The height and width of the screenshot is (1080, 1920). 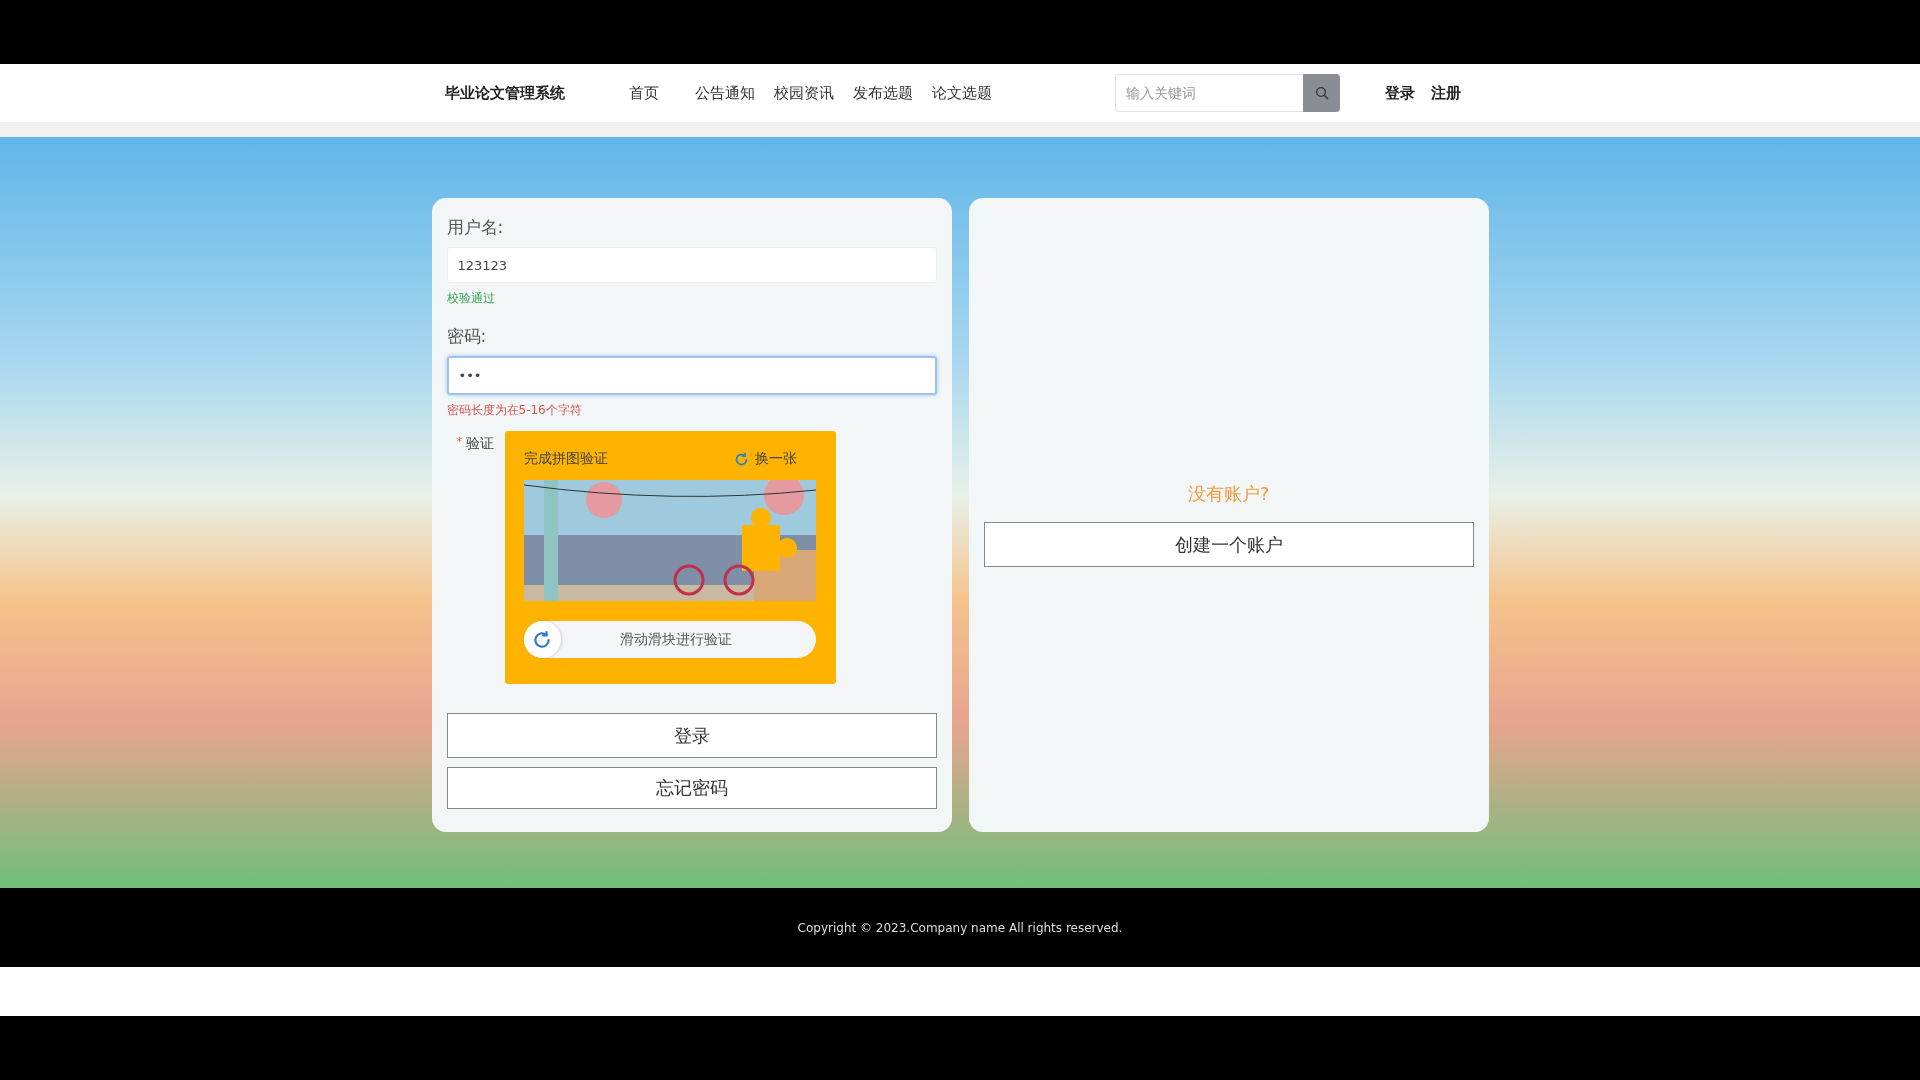 I want to click on nav-link: 公告通知, so click(x=725, y=93).